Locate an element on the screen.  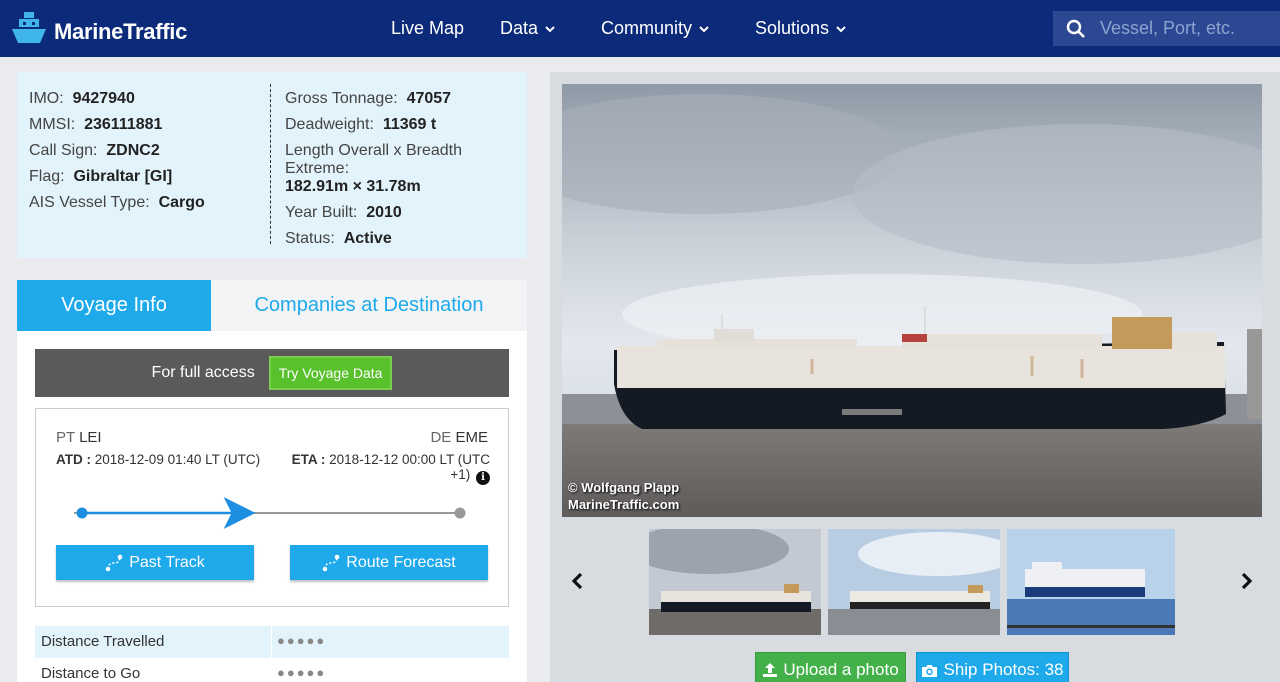
chevron-right-icon is located at coordinates (1247, 581).